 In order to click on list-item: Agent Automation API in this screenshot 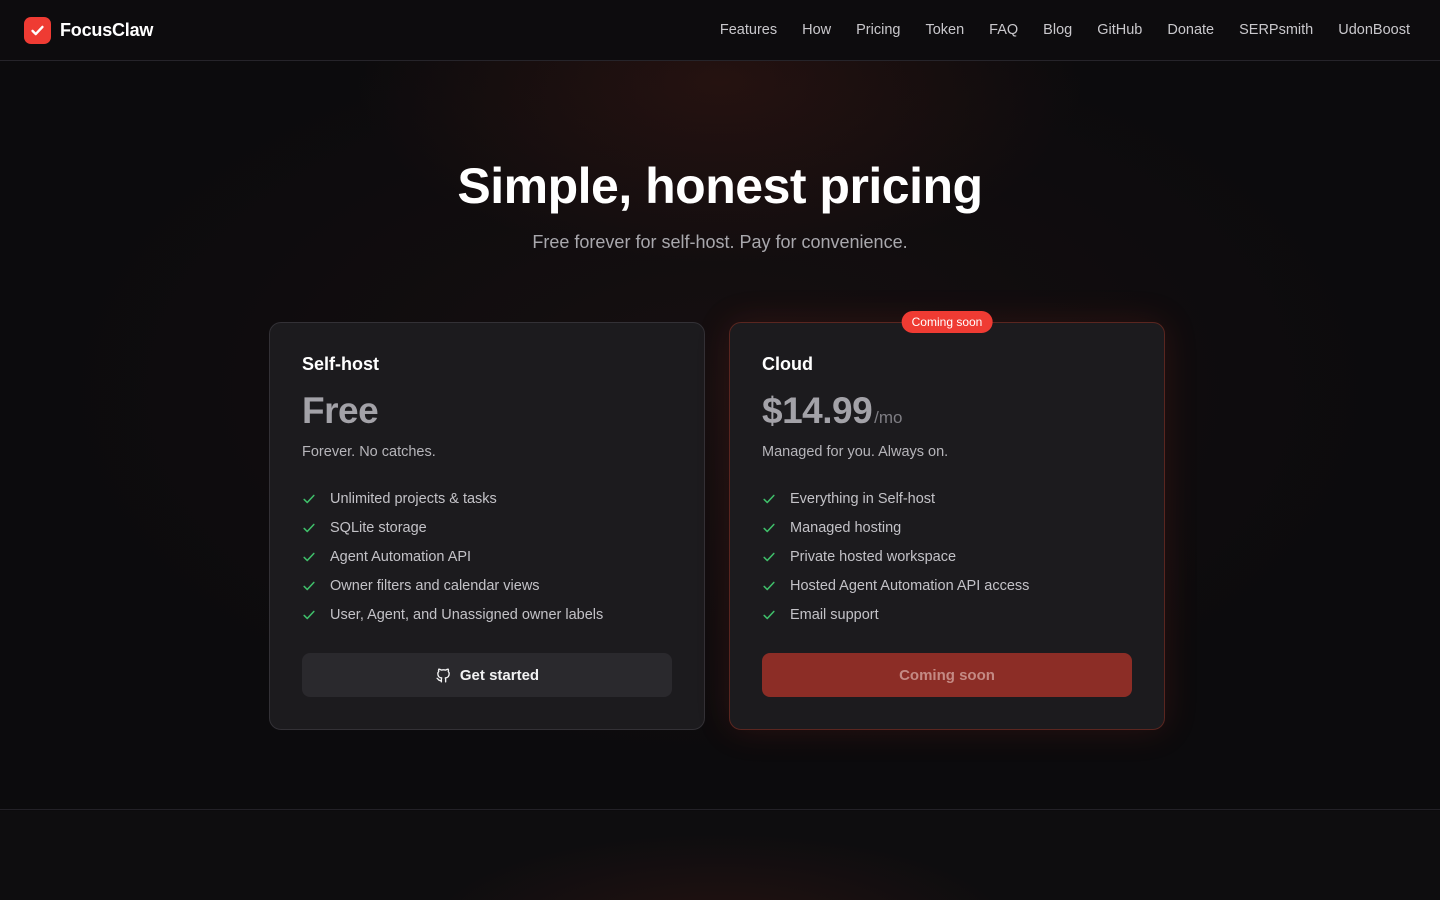, I will do `click(487, 556)`.